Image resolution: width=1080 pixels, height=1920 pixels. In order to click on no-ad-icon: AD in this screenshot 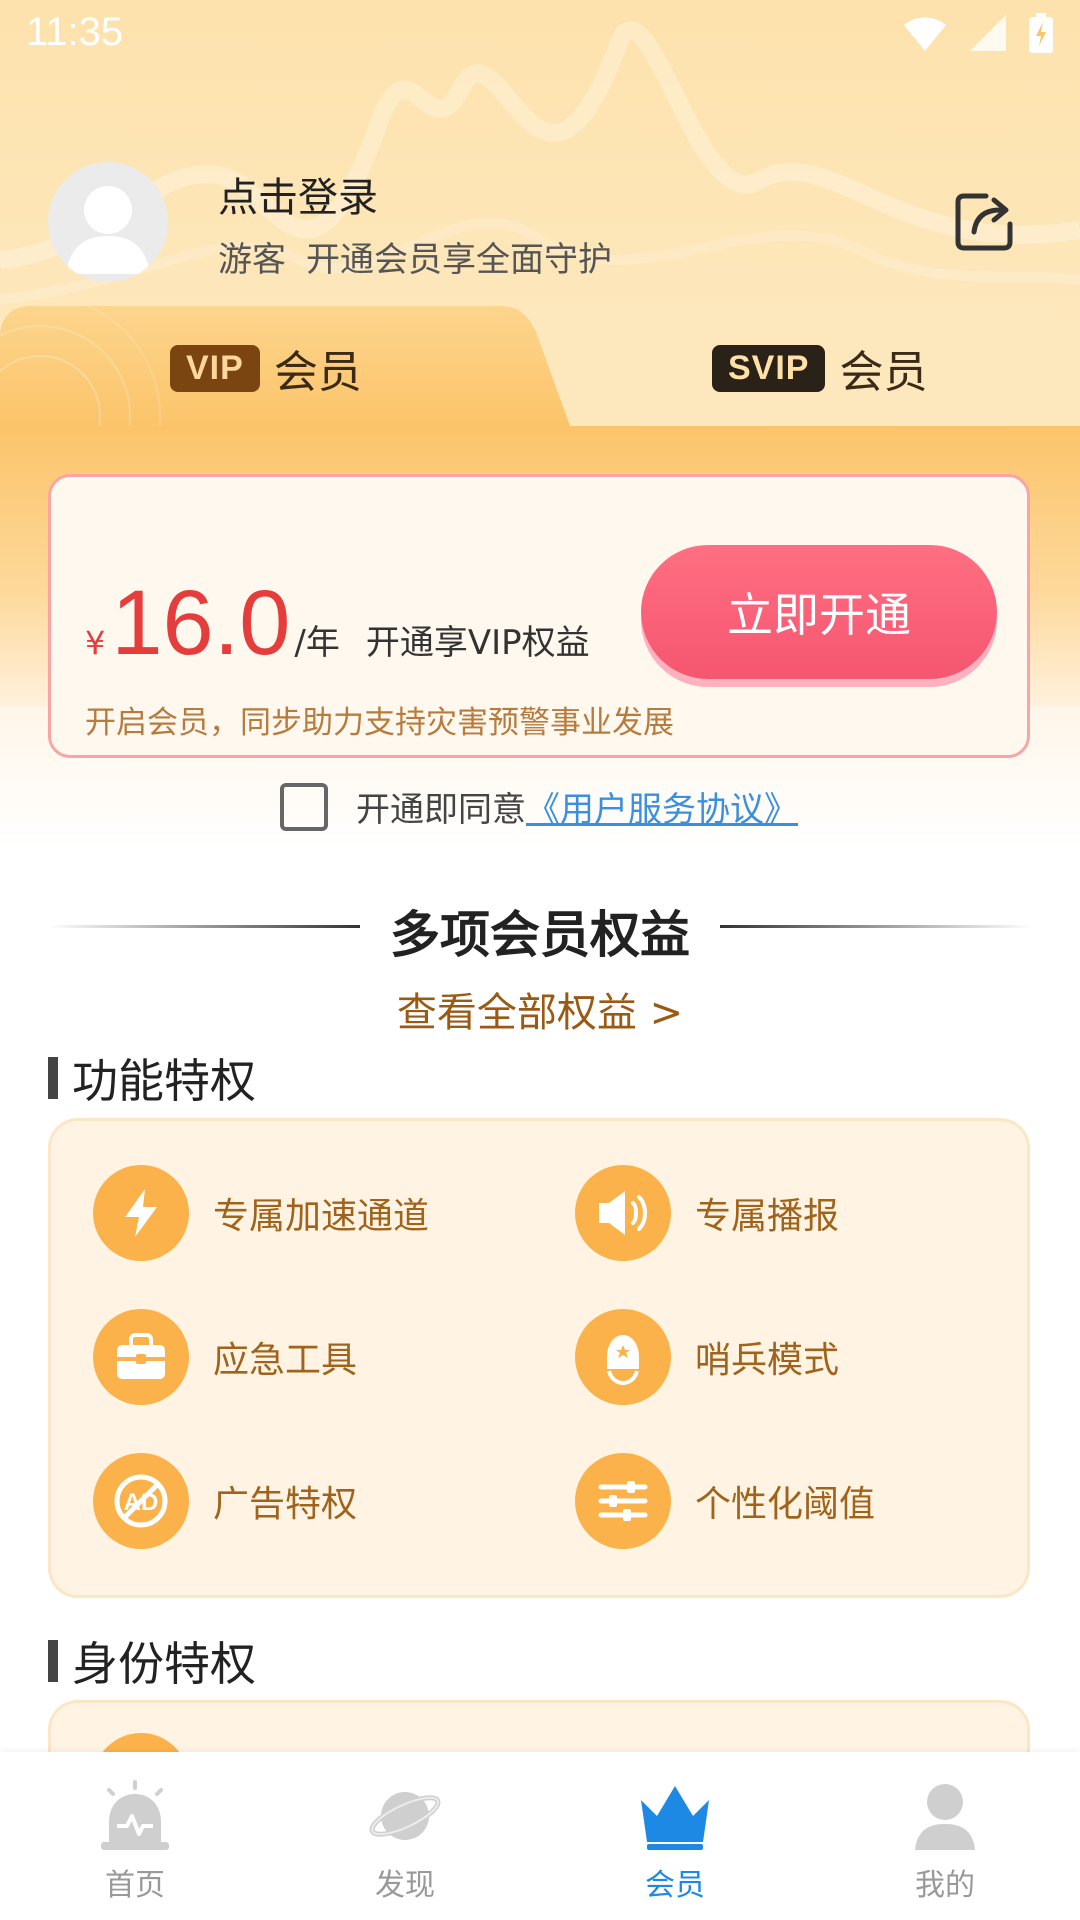, I will do `click(141, 1501)`.